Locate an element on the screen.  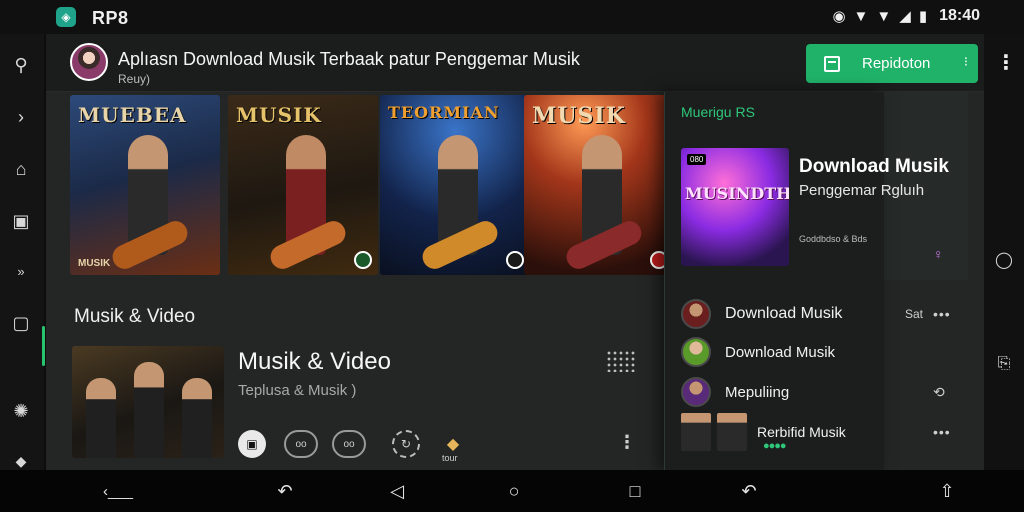
poster-card: MUEBEA MUSIK is located at coordinates (145, 185).